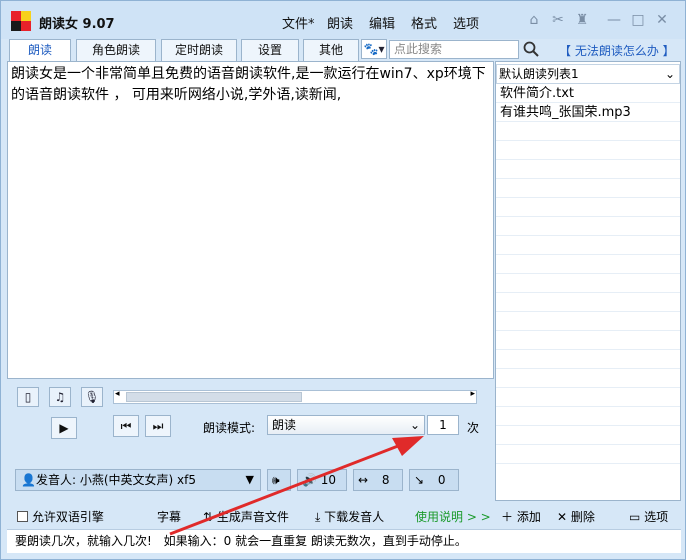 This screenshot has height=560, width=686. I want to click on delete-button: ✕ 删除, so click(576, 516).